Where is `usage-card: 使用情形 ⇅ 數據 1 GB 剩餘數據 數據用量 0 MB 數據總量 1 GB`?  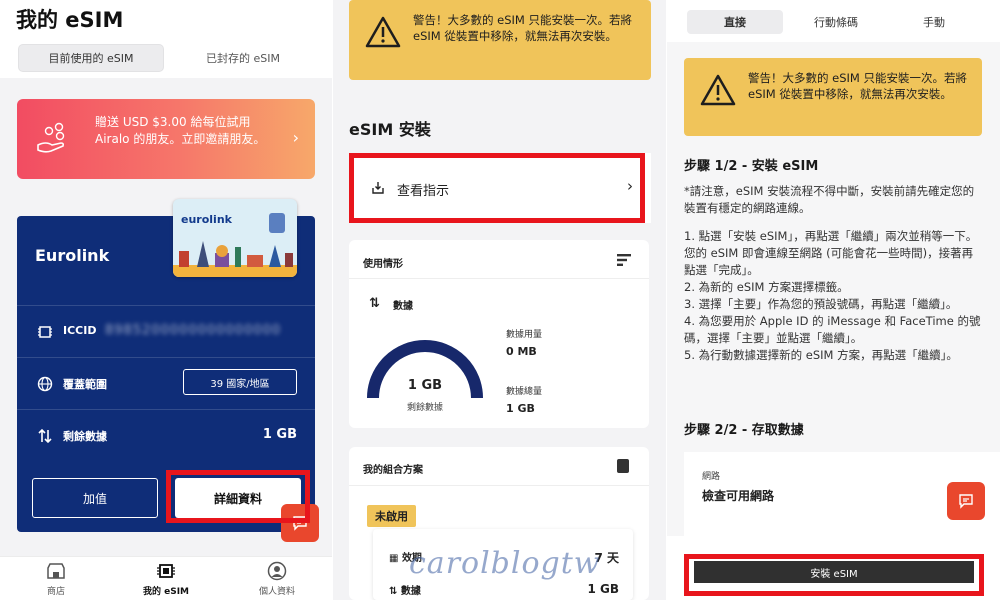
usage-card: 使用情形 ⇅ 數據 1 GB 剩餘數據 數據用量 0 MB 數據總量 1 GB is located at coordinates (499, 334).